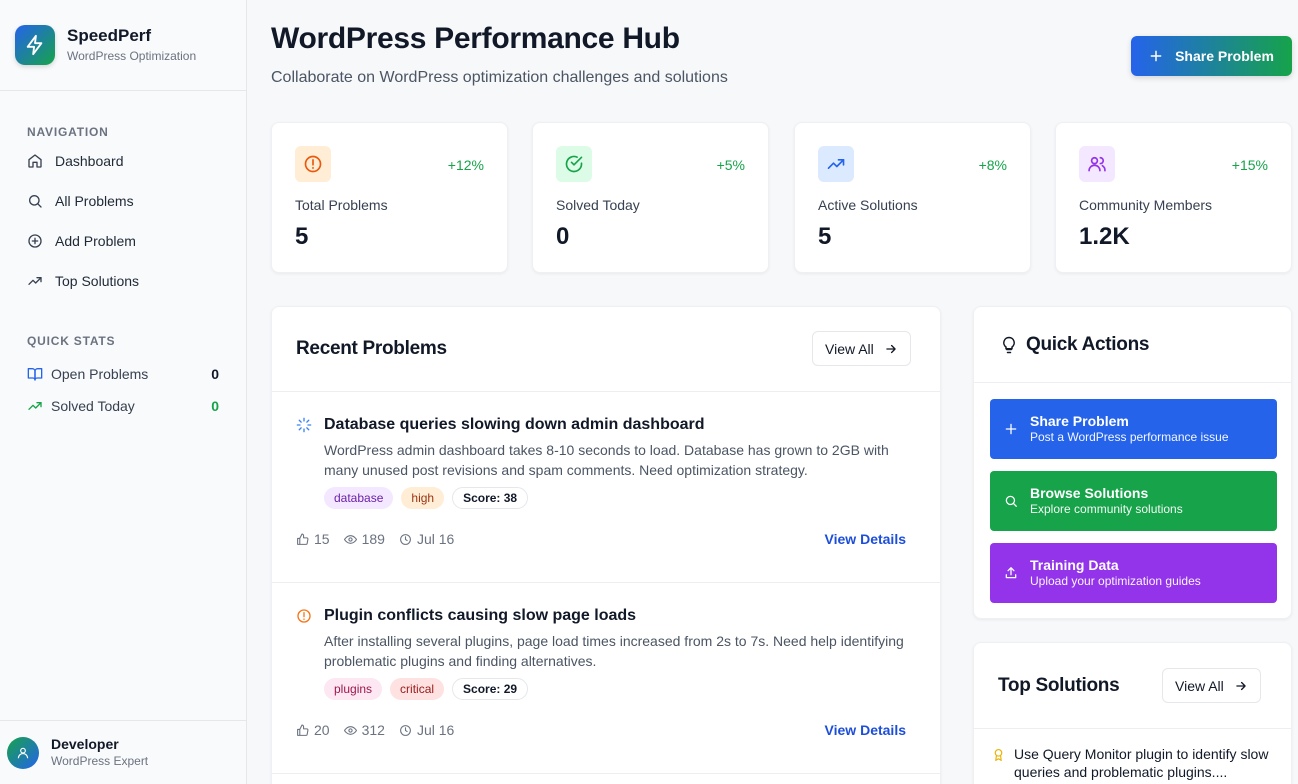  I want to click on lightbulb-icon, so click(1009, 347).